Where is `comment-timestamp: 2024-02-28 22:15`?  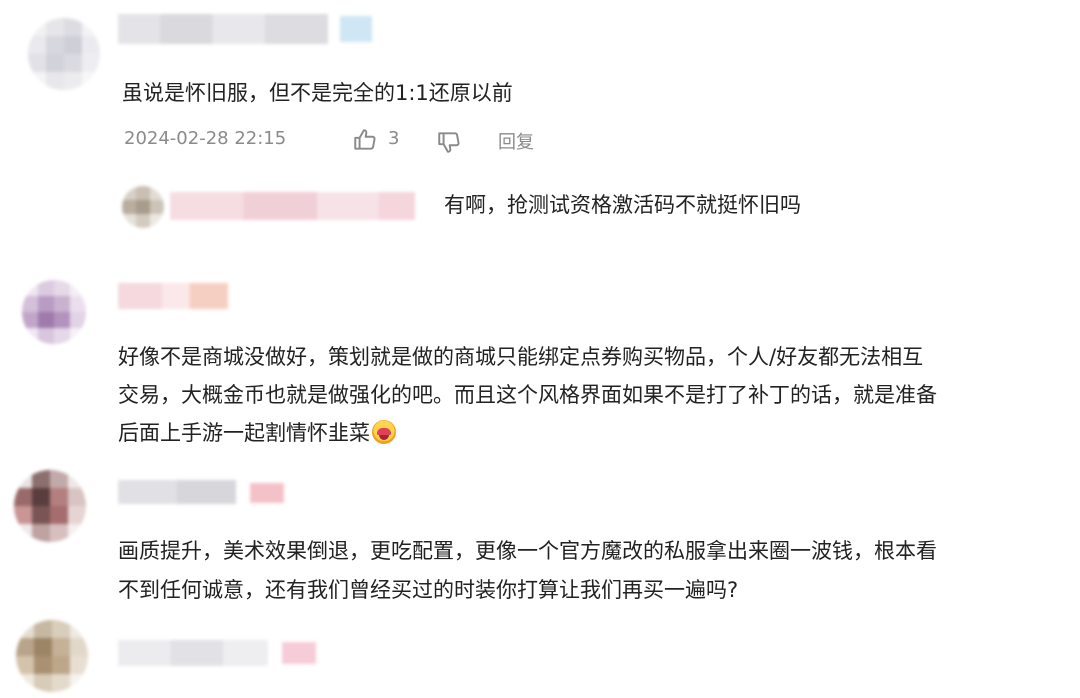 comment-timestamp: 2024-02-28 22:15 is located at coordinates (205, 138).